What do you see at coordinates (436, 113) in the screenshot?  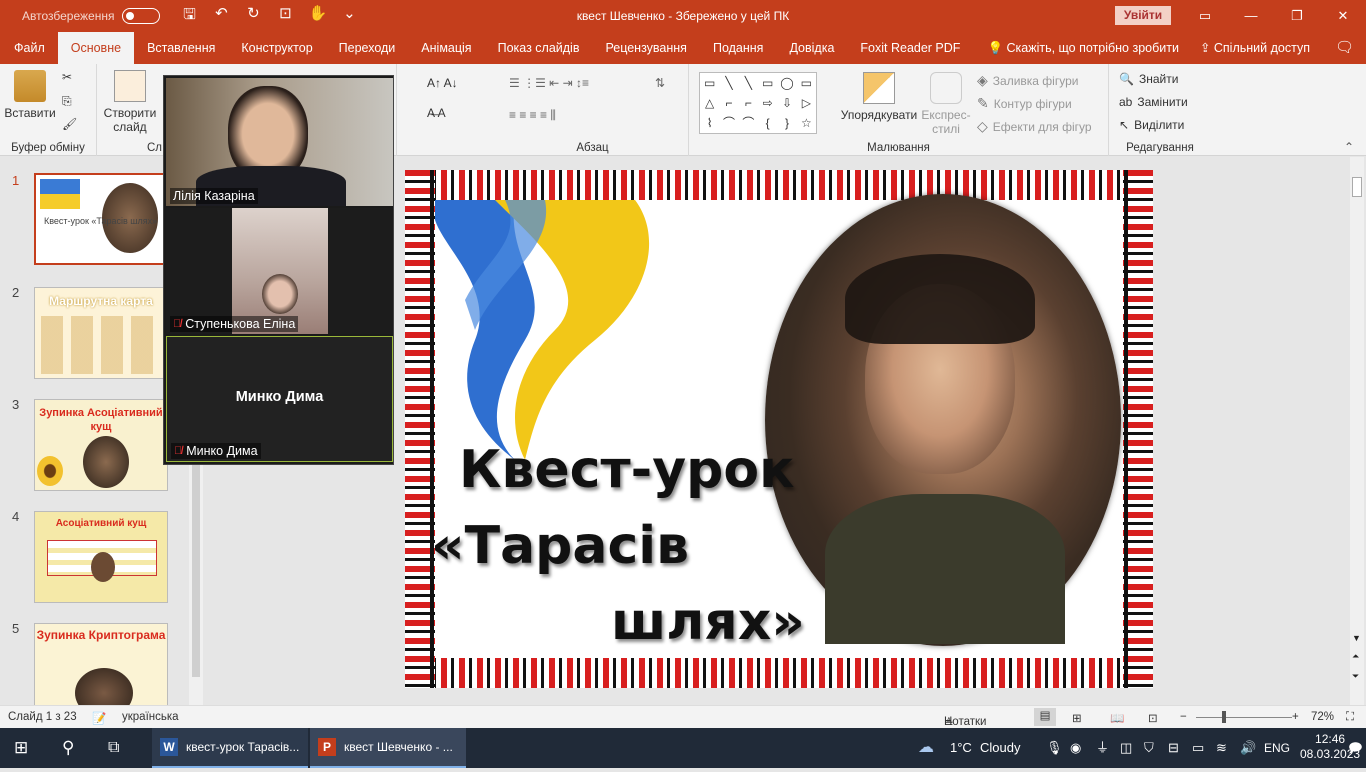 I see `clear-format-icon: A̶ A` at bounding box center [436, 113].